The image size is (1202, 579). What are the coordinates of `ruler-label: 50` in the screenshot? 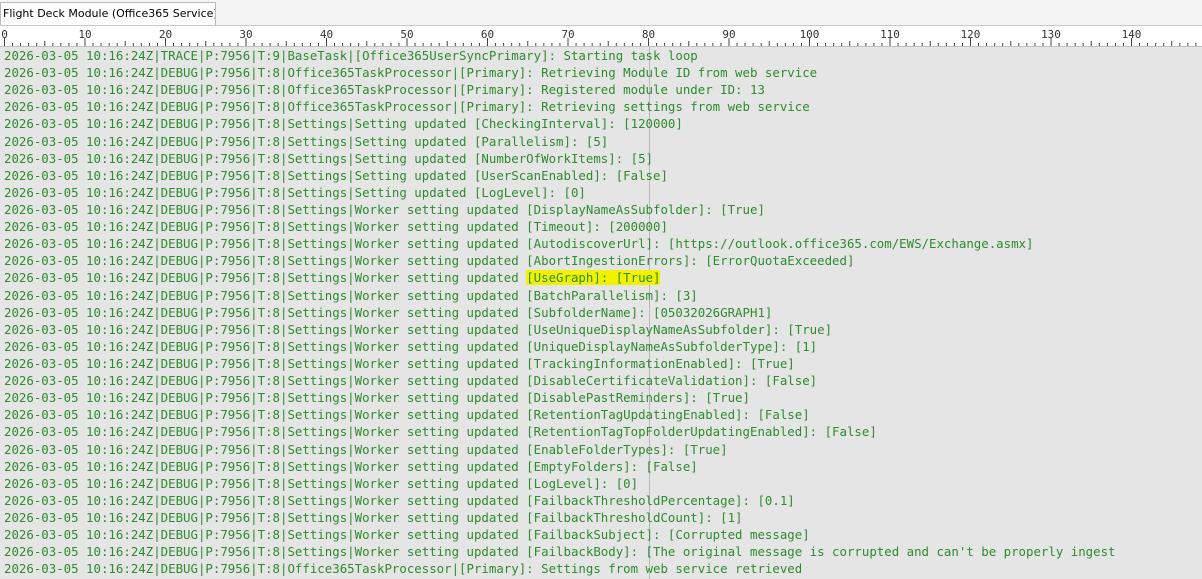 It's located at (406, 34).